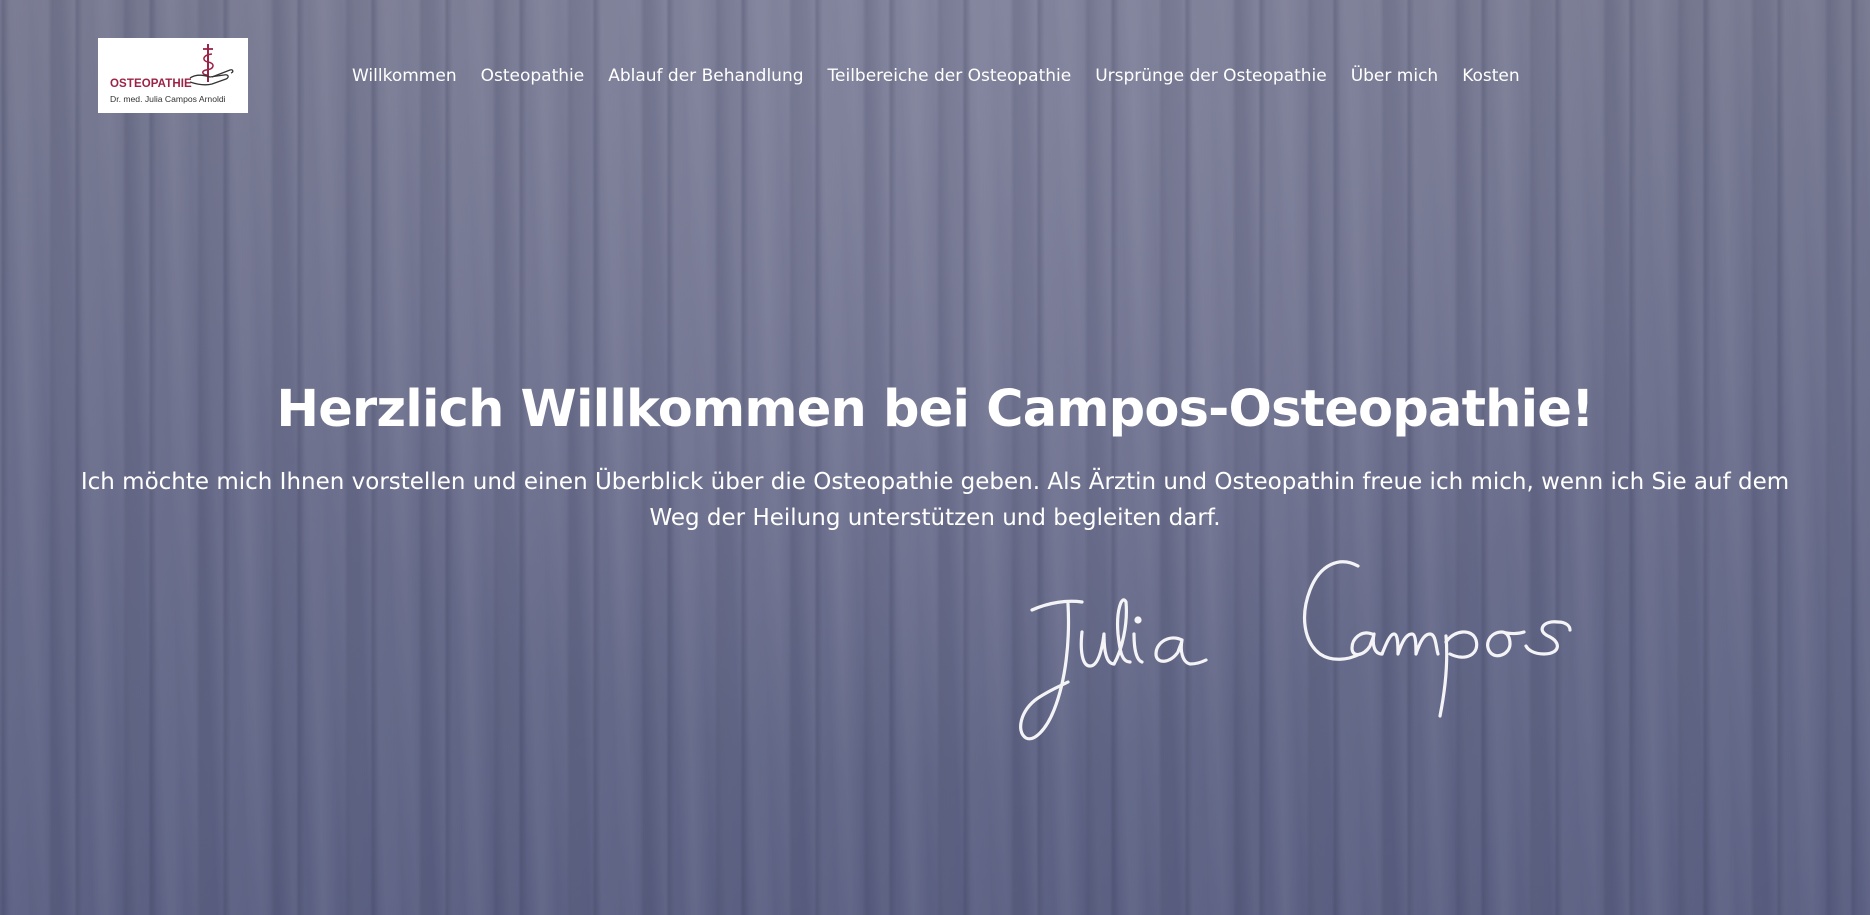  What do you see at coordinates (151, 84) in the screenshot?
I see `logo-wordmark: OSTEOPATHIE` at bounding box center [151, 84].